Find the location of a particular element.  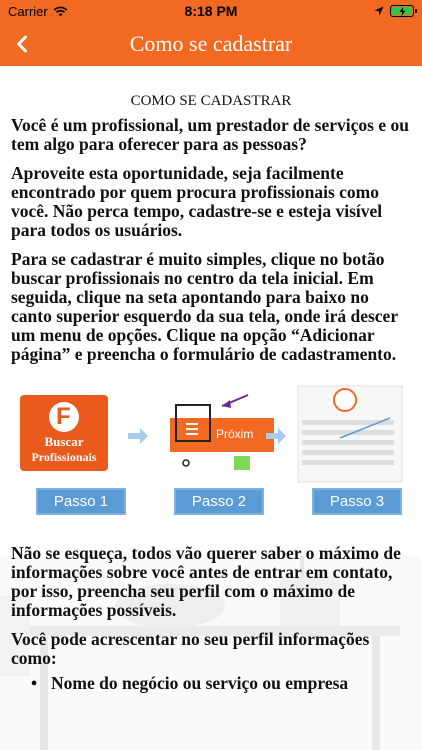

back-button is located at coordinates (22, 44).